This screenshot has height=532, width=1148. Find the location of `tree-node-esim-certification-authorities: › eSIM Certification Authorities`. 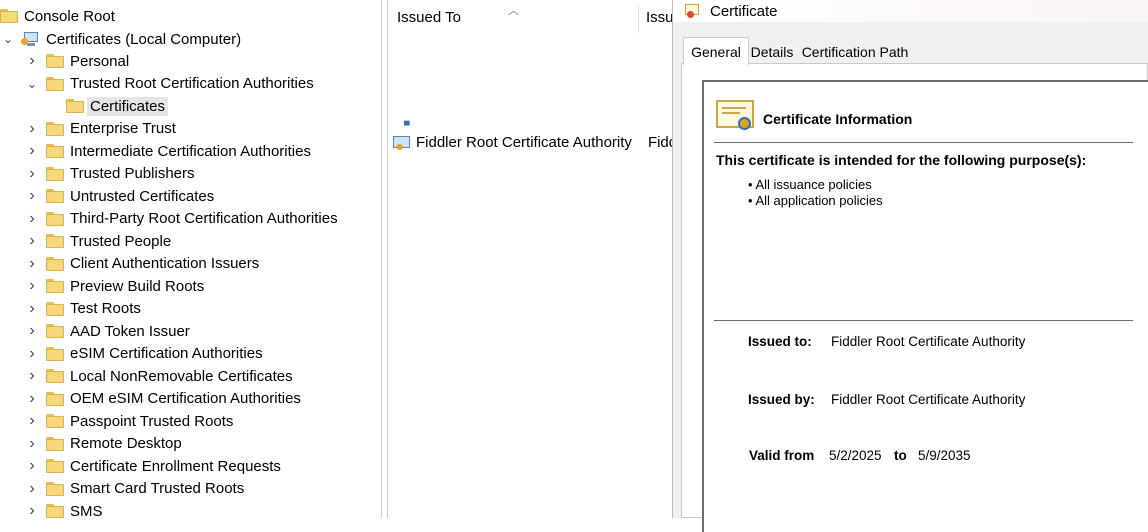

tree-node-esim-certification-authorities: › eSIM Certification Authorities is located at coordinates (144, 354).